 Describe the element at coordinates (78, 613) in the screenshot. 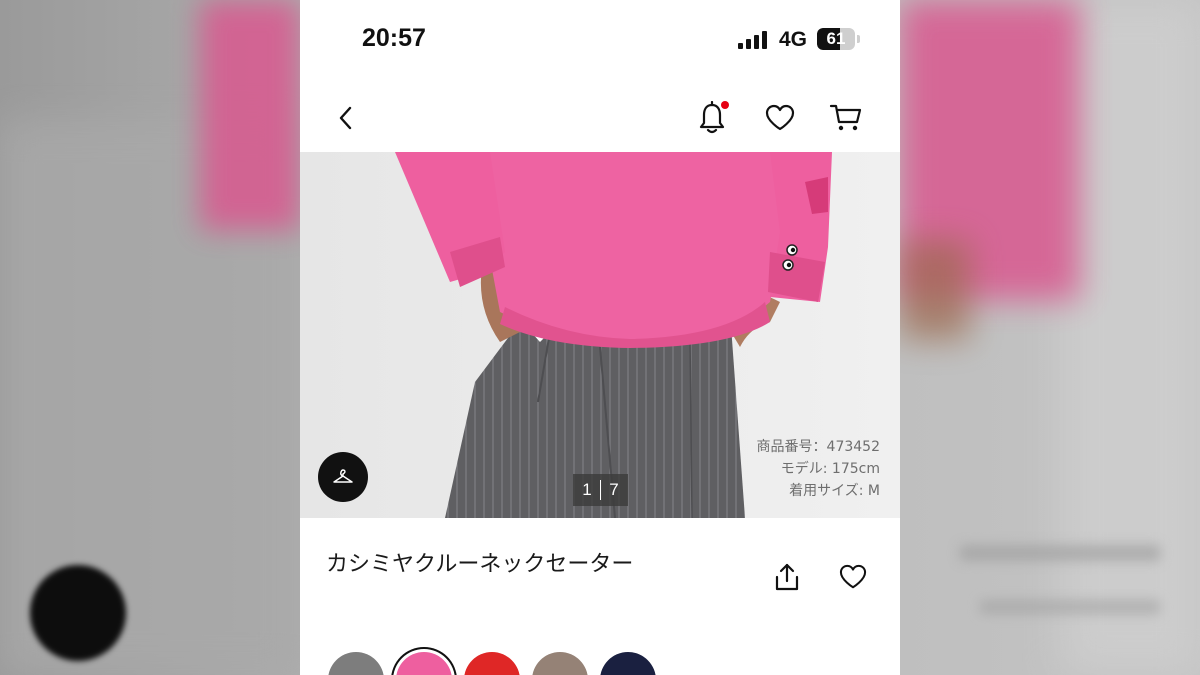

I see `blurred-floating-button` at that location.